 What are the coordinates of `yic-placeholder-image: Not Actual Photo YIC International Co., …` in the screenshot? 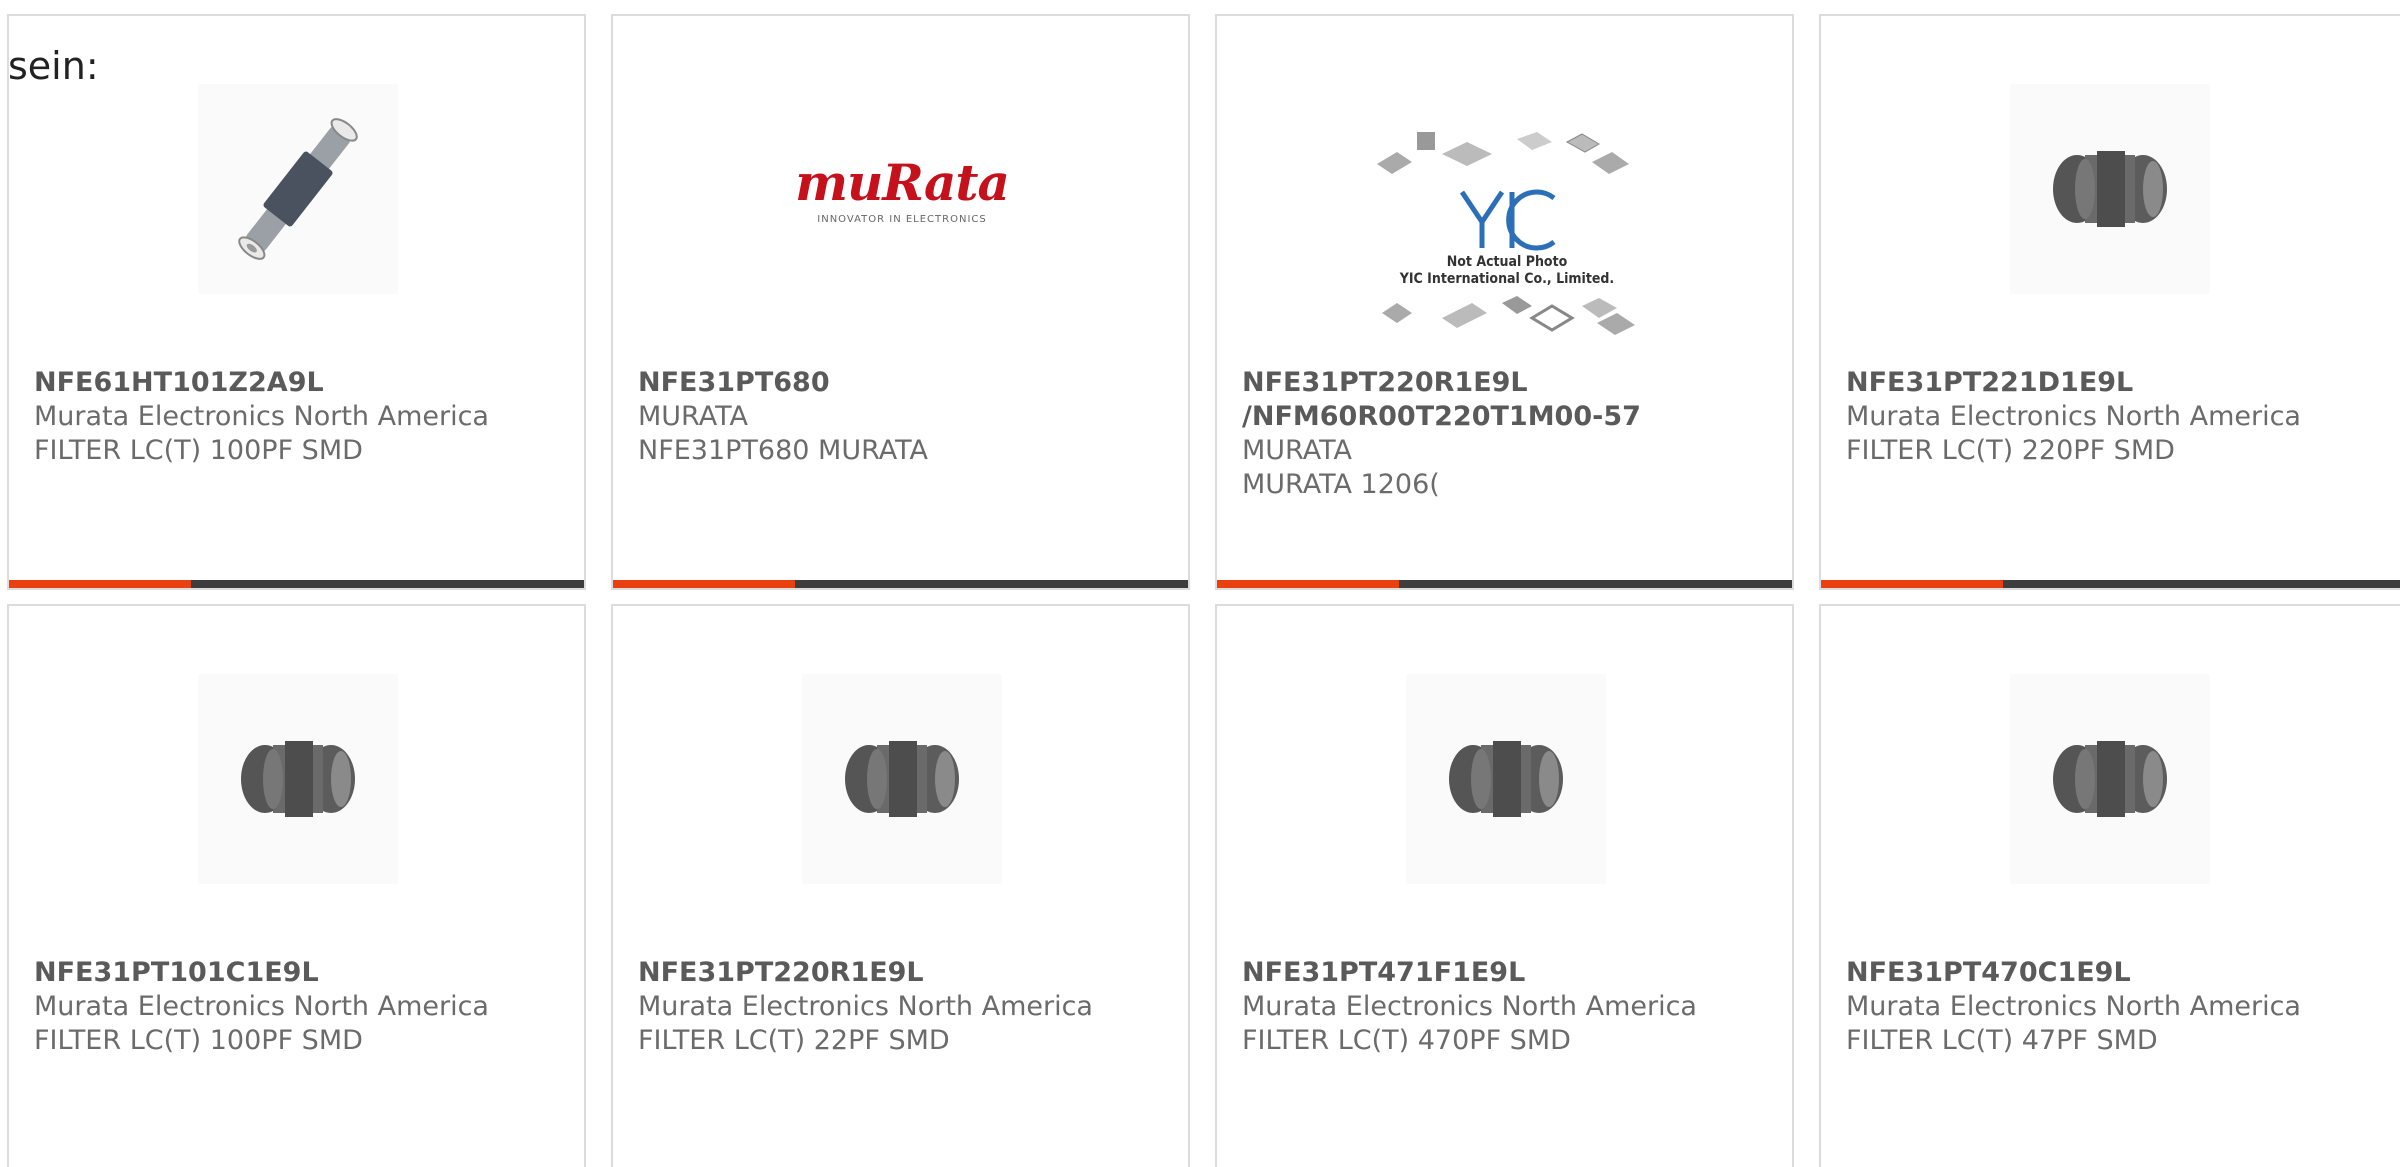 It's located at (1507, 231).